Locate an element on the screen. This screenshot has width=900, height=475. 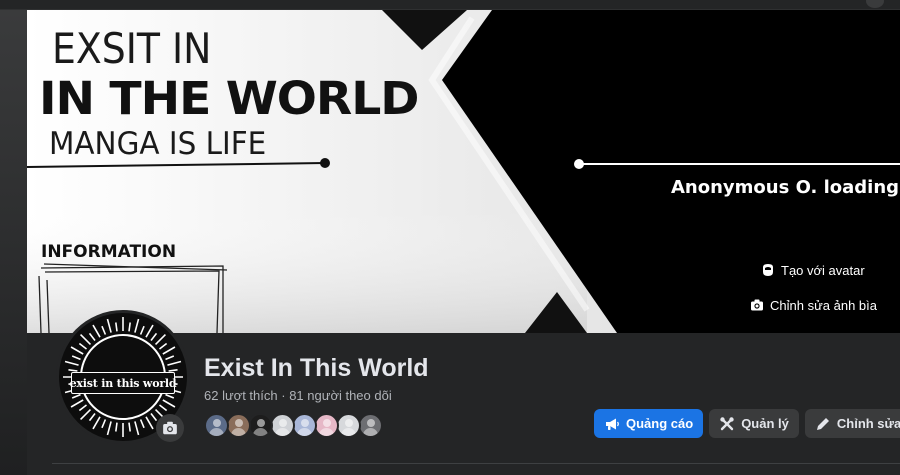
header-divider is located at coordinates (476, 463).